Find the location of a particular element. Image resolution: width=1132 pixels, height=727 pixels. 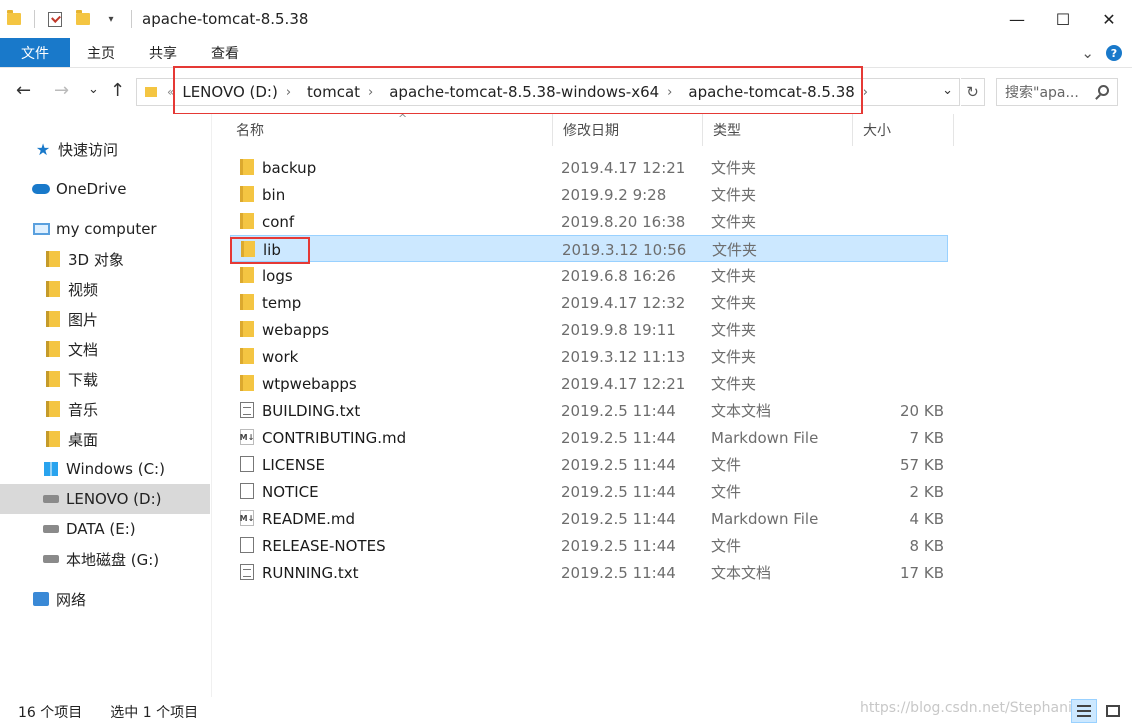

help-icon: ? is located at coordinates (1114, 53).